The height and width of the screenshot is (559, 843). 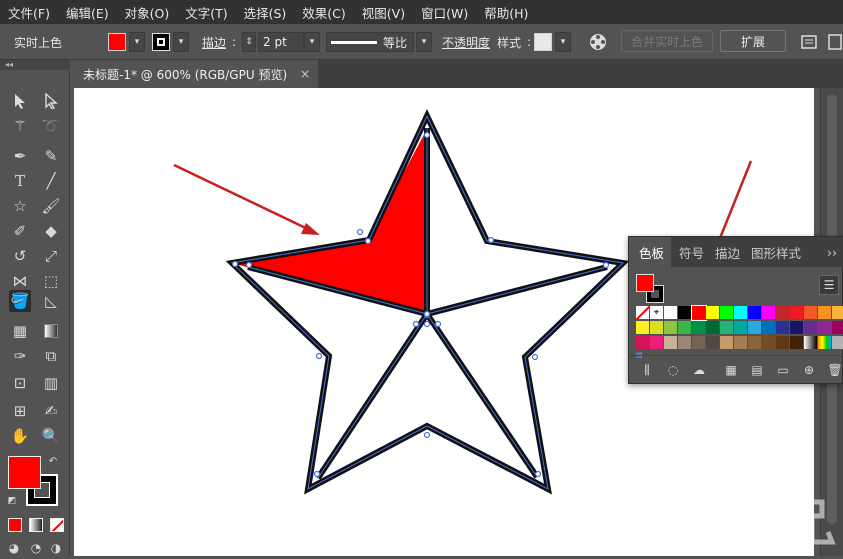 I want to click on tab-stroke: 描边, so click(x=727, y=252).